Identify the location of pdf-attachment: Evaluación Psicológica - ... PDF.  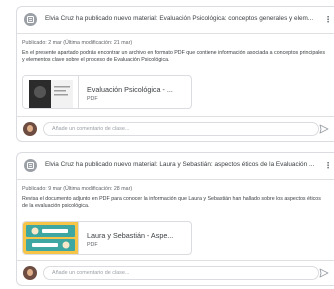
(107, 92).